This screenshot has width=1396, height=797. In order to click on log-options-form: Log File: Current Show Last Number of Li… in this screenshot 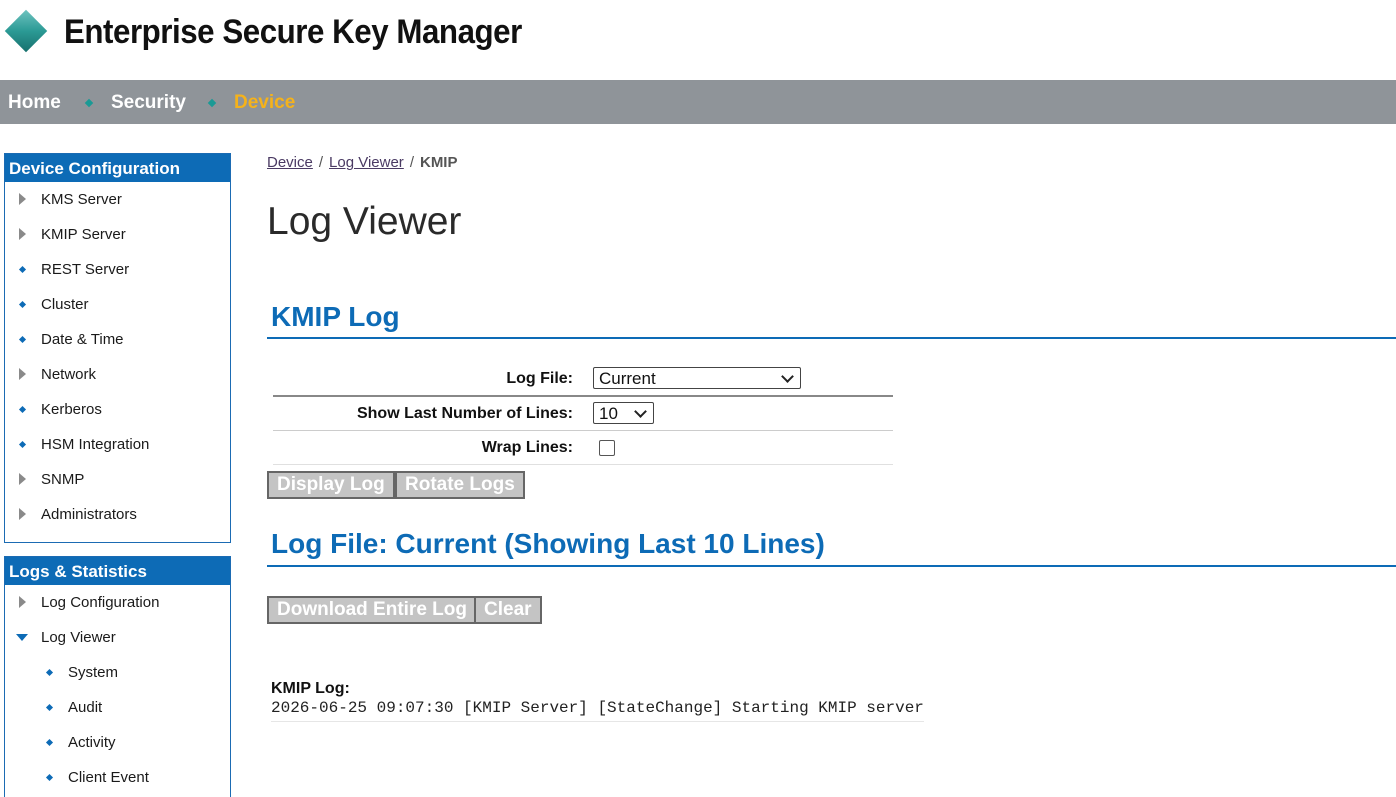, I will do `click(583, 413)`.